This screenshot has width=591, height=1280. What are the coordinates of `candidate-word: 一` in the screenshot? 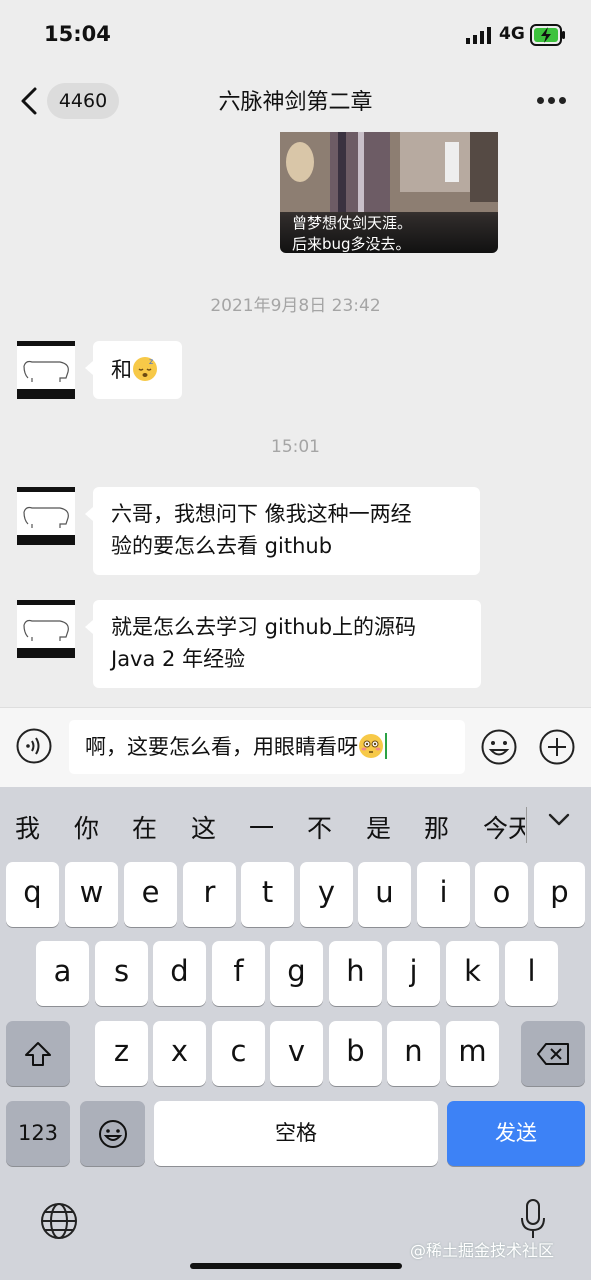 It's located at (261, 827).